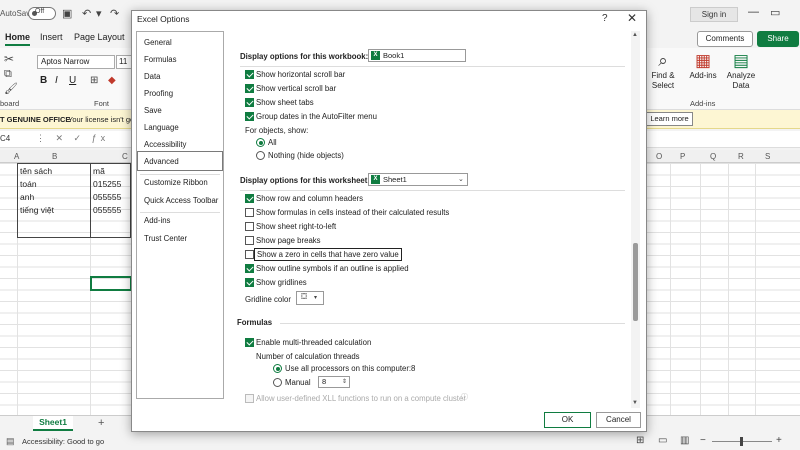 The image size is (800, 450). Describe the element at coordinates (152, 76) in the screenshot. I see `category-data: Data` at that location.